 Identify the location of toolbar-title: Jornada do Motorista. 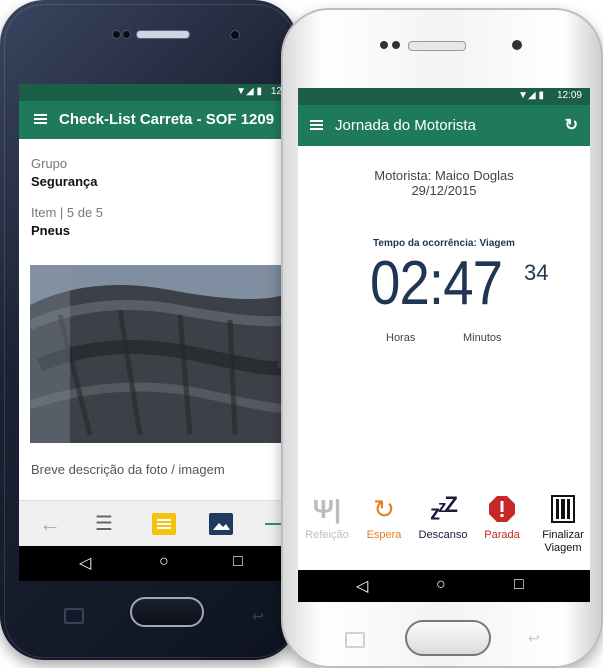
(405, 125).